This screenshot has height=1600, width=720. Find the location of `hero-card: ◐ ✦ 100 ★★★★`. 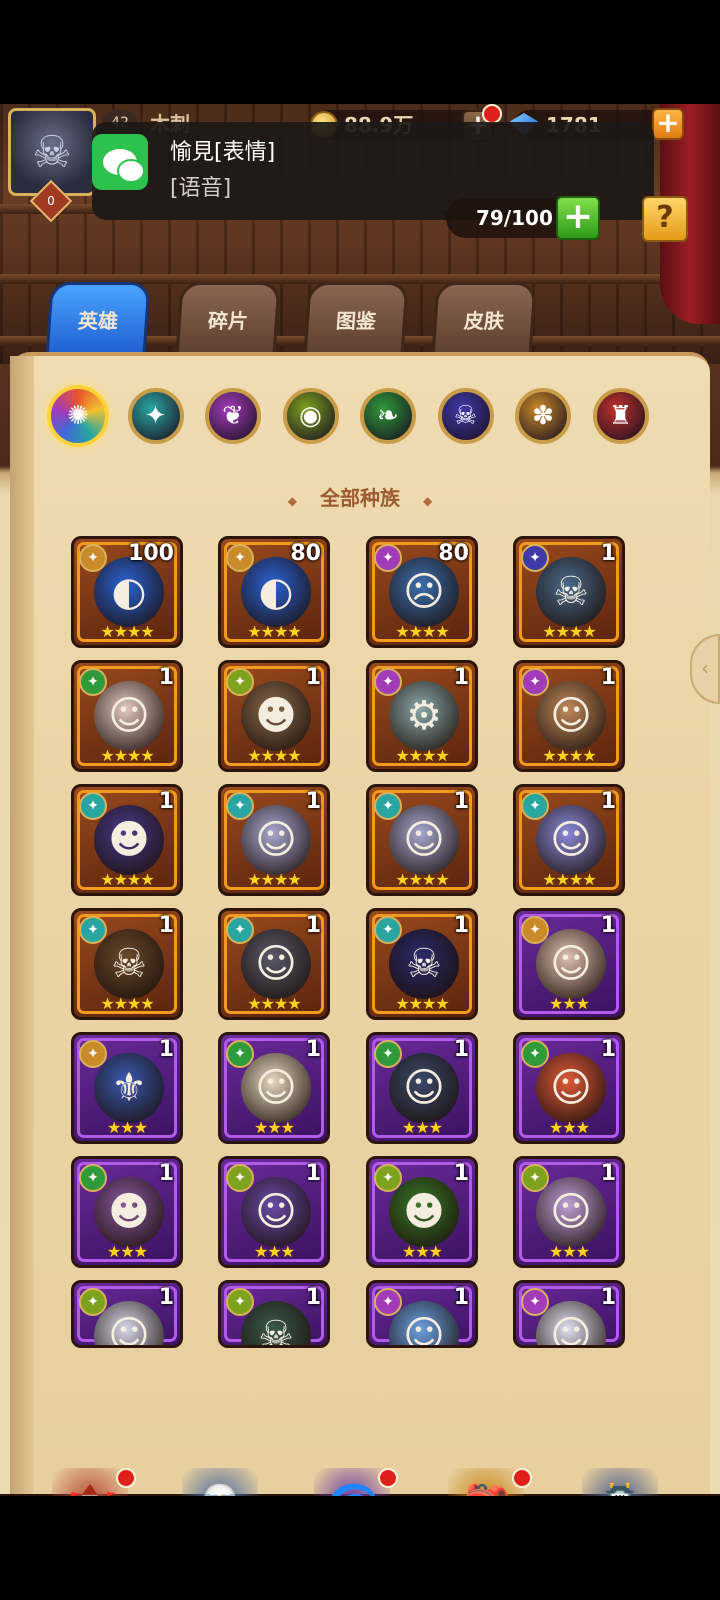

hero-card: ◐ ✦ 100 ★★★★ is located at coordinates (127, 592).